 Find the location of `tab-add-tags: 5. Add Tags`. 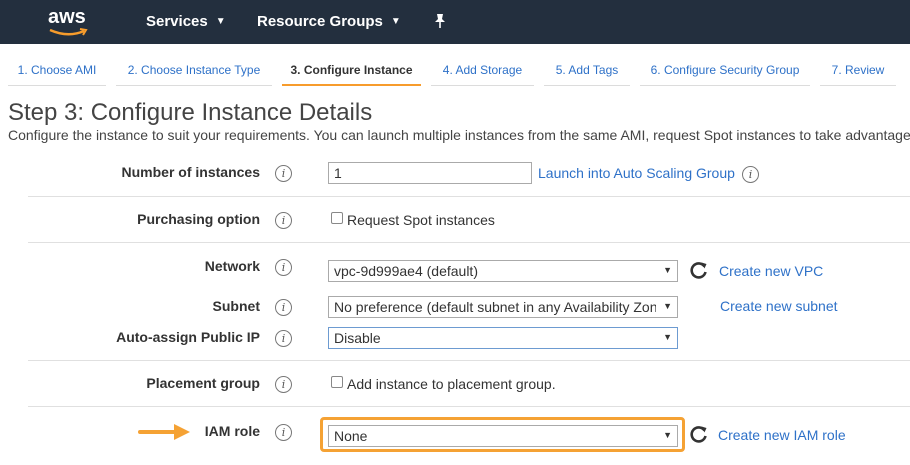

tab-add-tags: 5. Add Tags is located at coordinates (587, 71).